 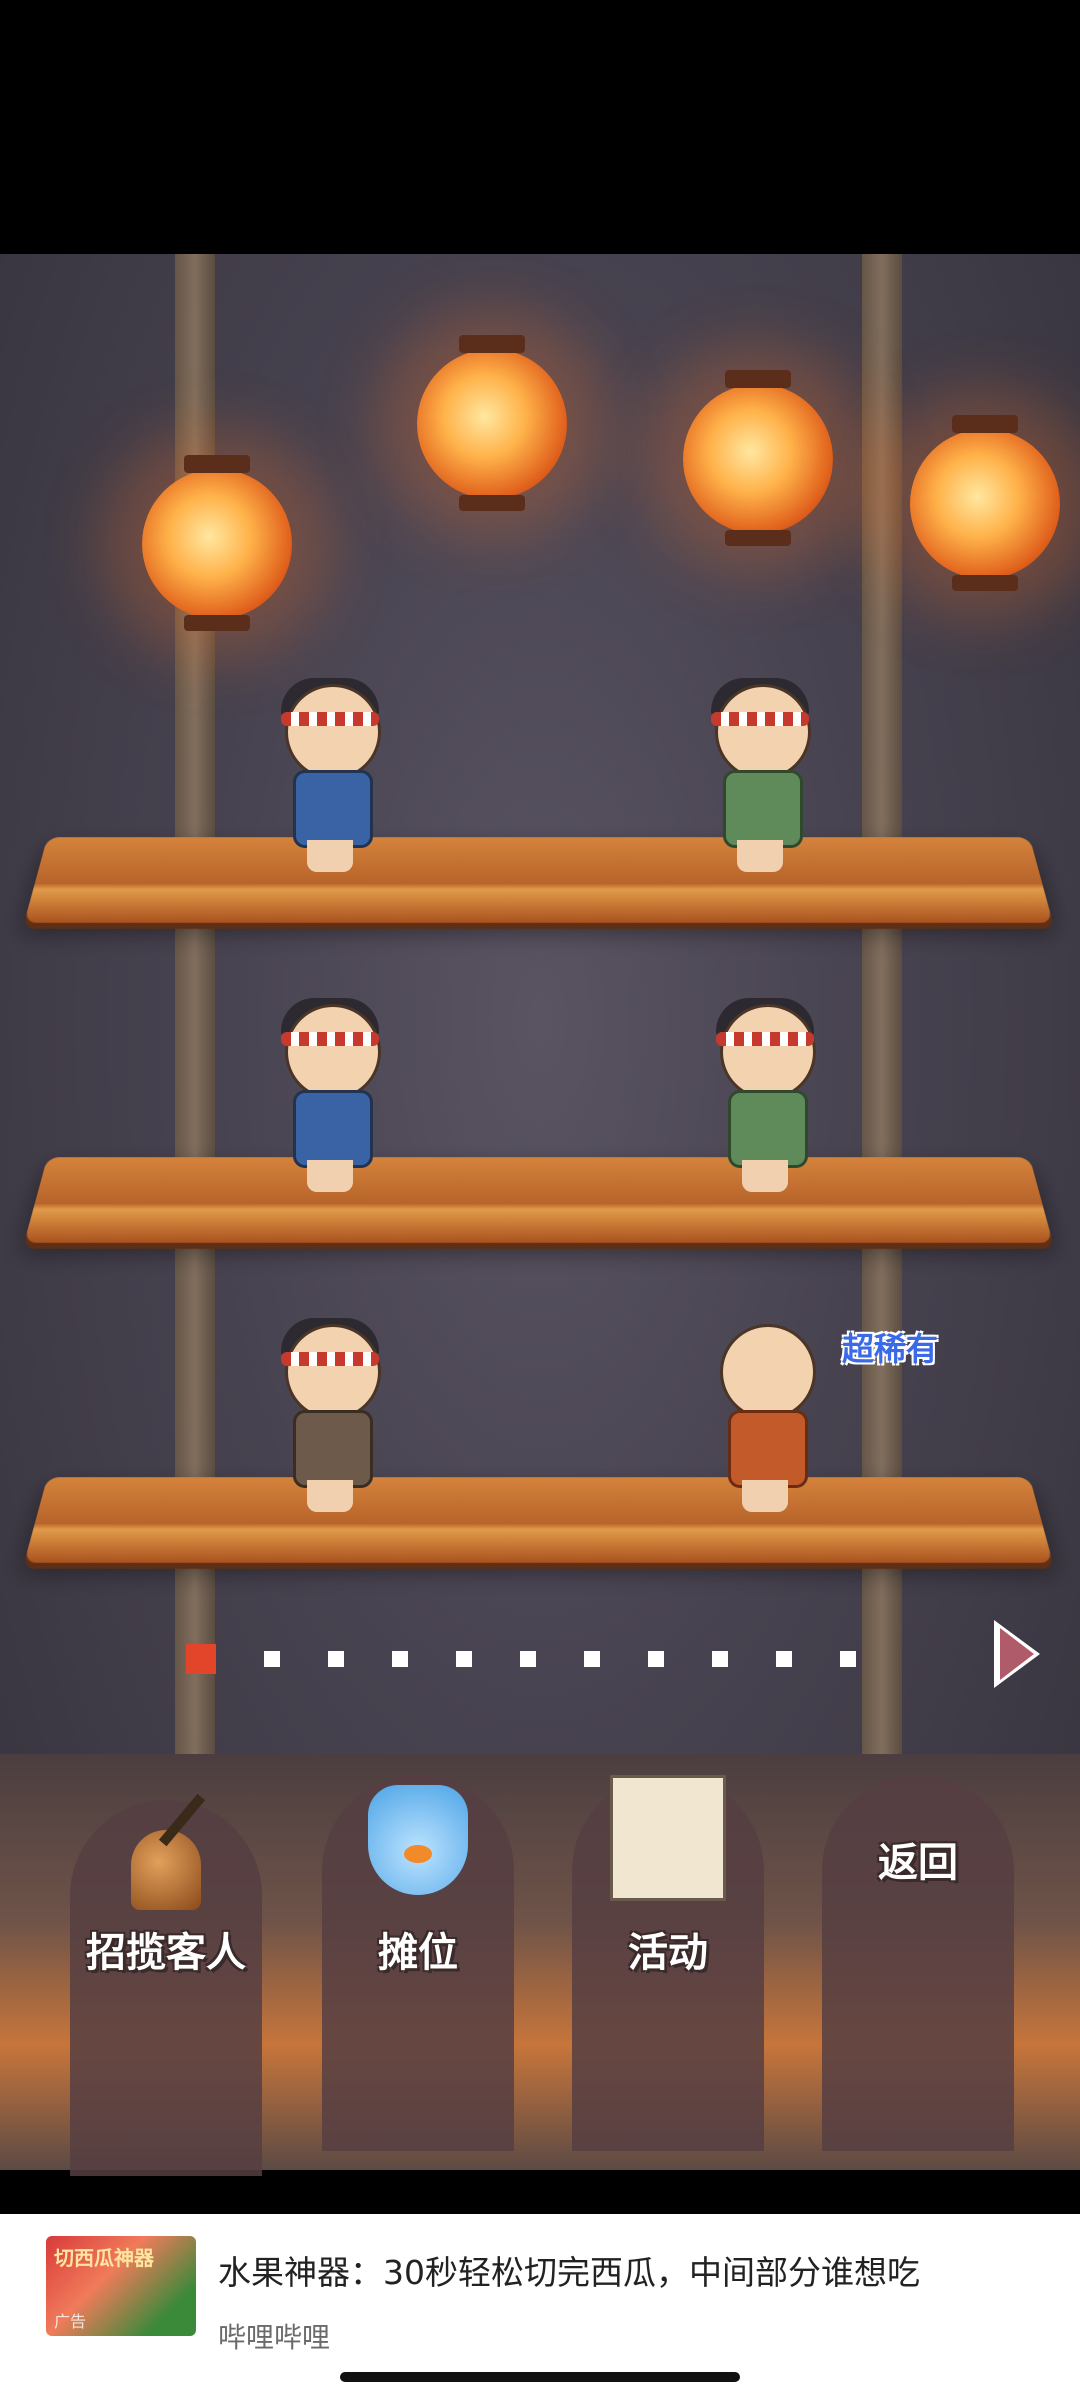 I want to click on status-bar-area, so click(x=540, y=127).